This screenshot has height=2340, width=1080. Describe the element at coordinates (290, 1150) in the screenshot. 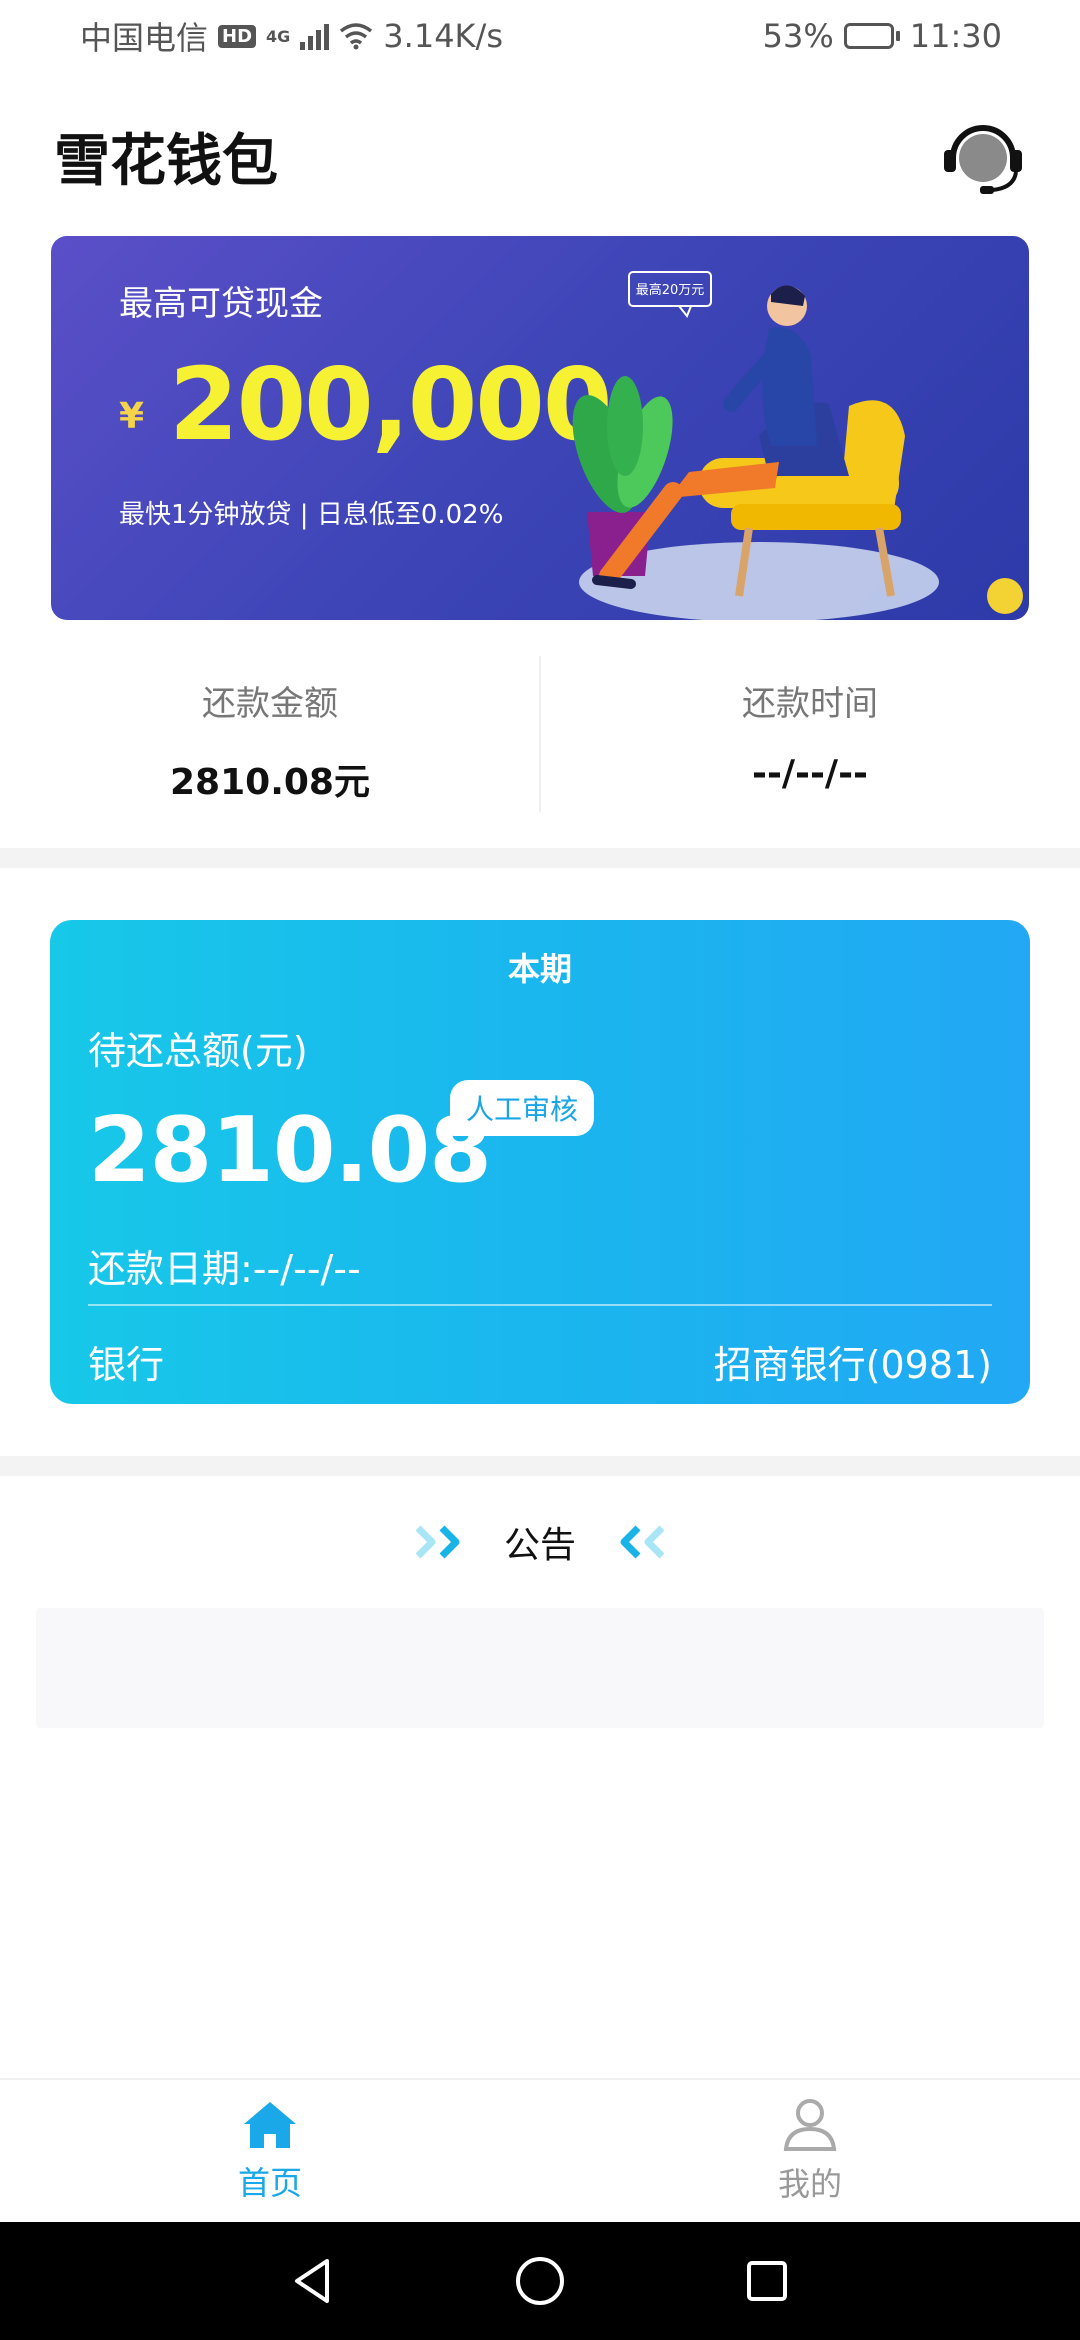

I see `total-due-amount: 2810.08` at that location.